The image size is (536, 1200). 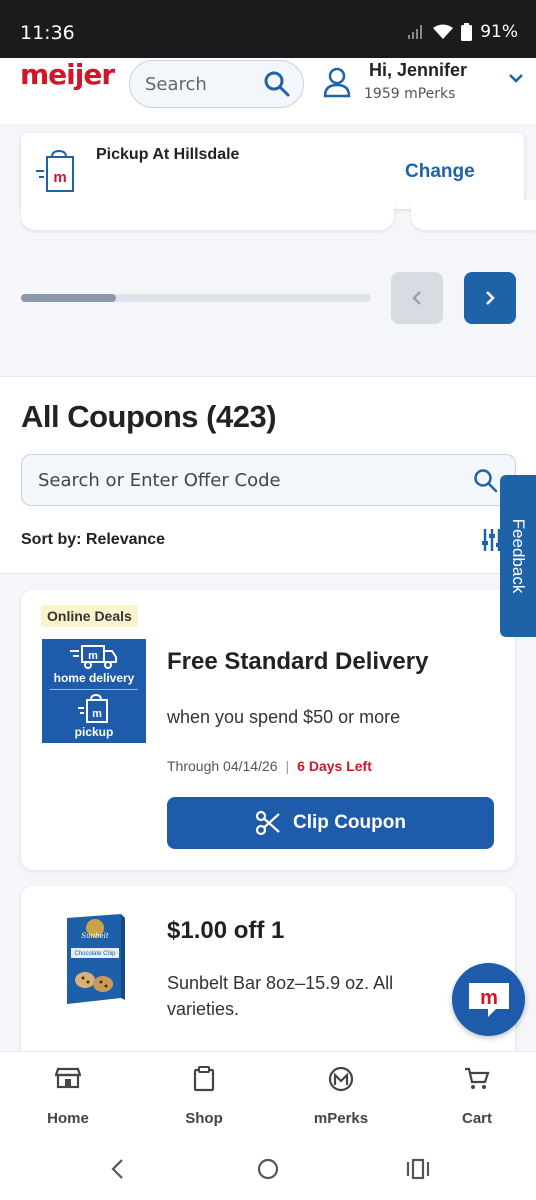 I want to click on battery-icon, so click(x=467, y=32).